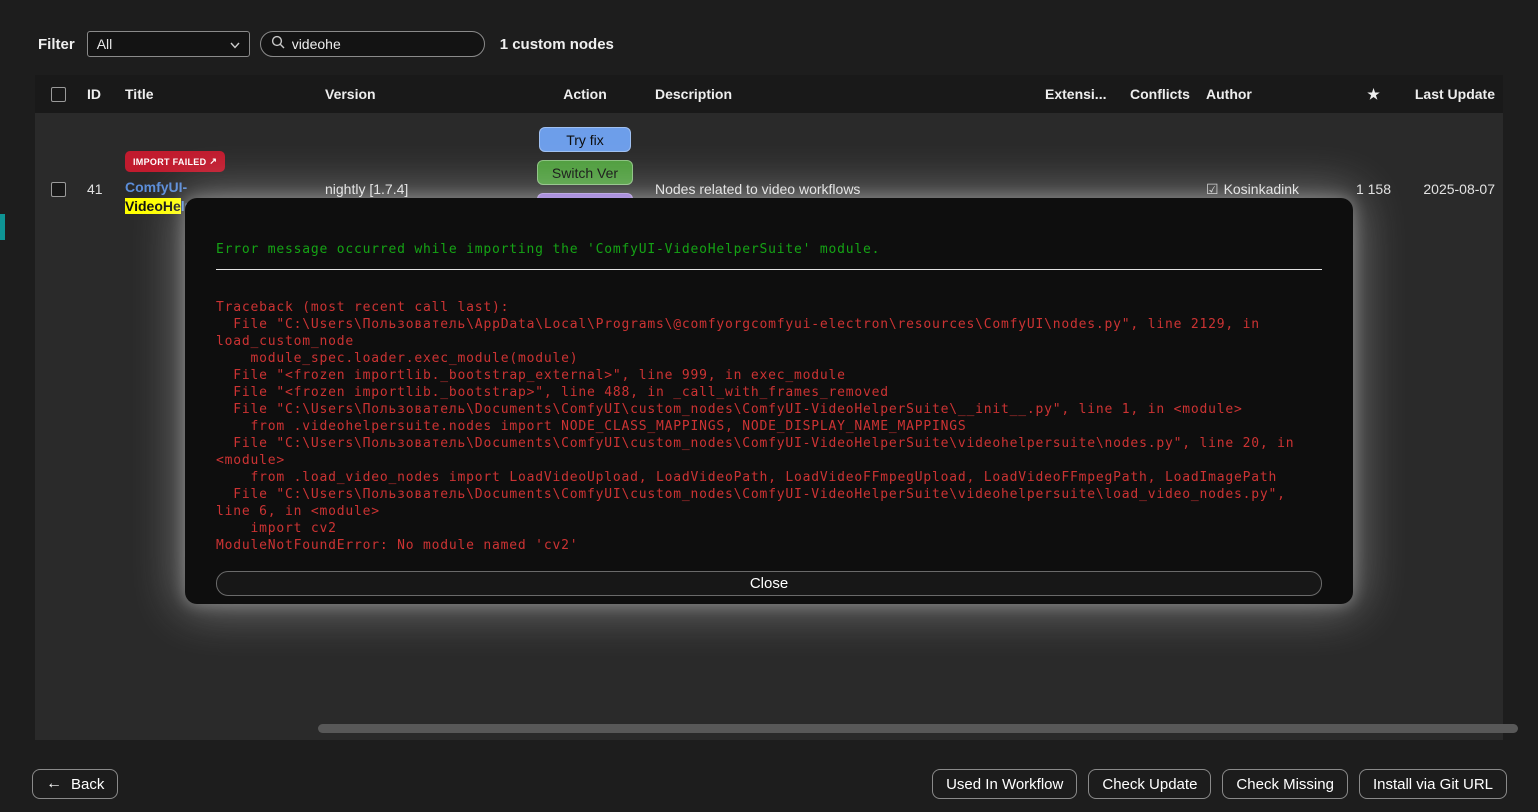 This screenshot has width=1538, height=812. What do you see at coordinates (382, 44) in the screenshot?
I see `search-input` at bounding box center [382, 44].